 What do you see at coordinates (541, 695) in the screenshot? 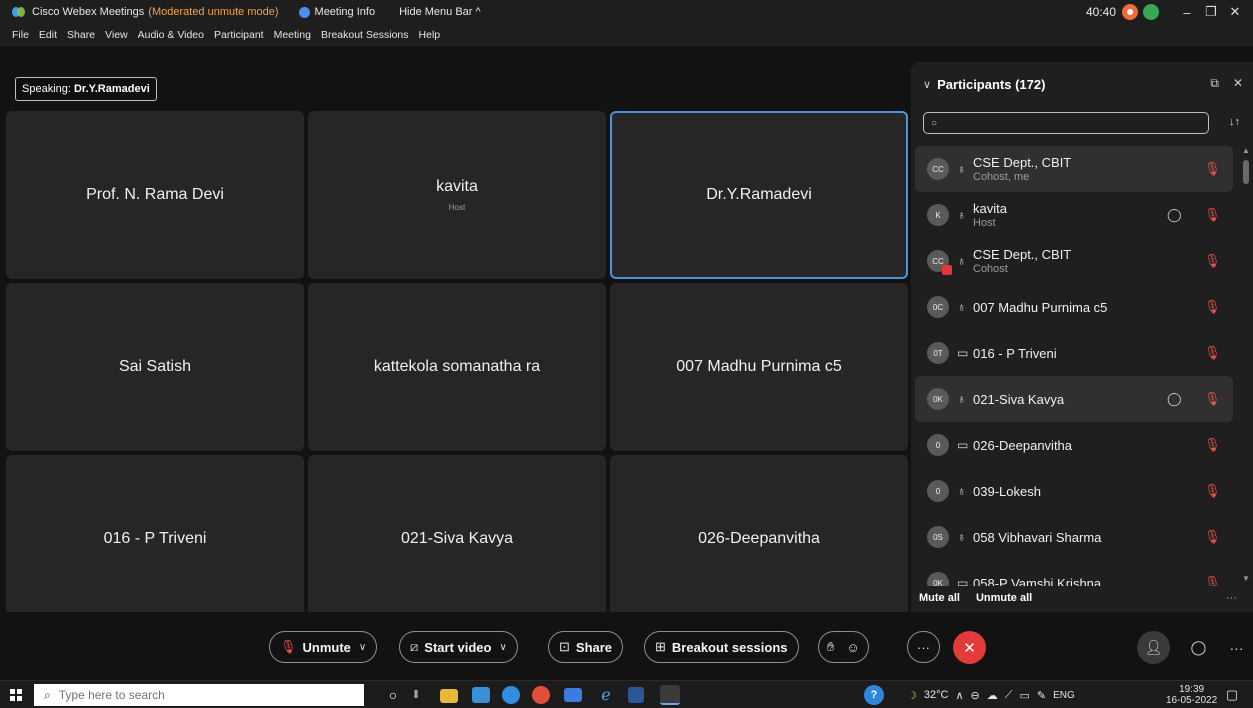
I see `chrome-icon` at bounding box center [541, 695].